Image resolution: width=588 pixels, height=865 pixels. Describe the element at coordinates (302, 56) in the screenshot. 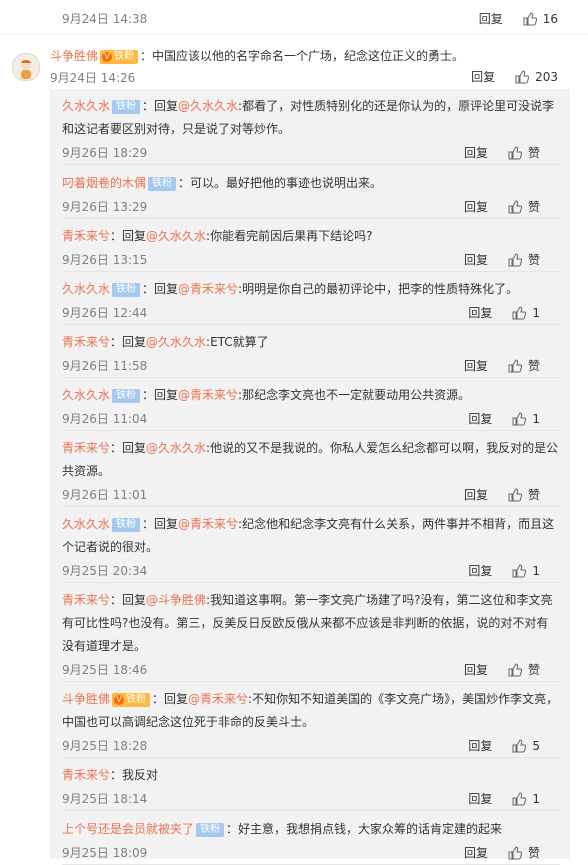

I see `comment-text: ：中国应该以他的名字命名一个广场，纪念这位正义的勇士。` at that location.